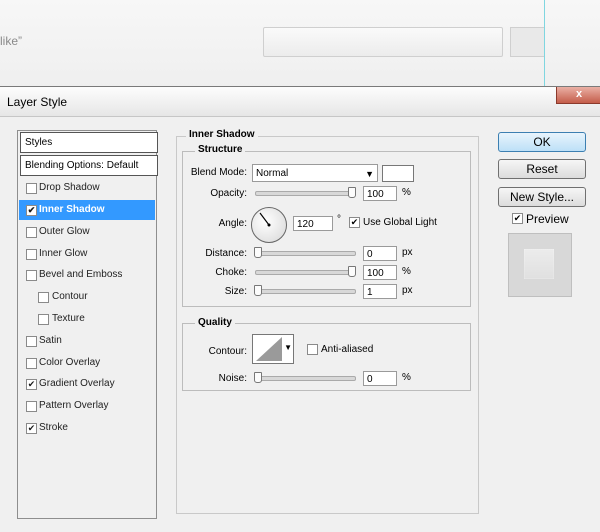  I want to click on guide-line, so click(544, 44).